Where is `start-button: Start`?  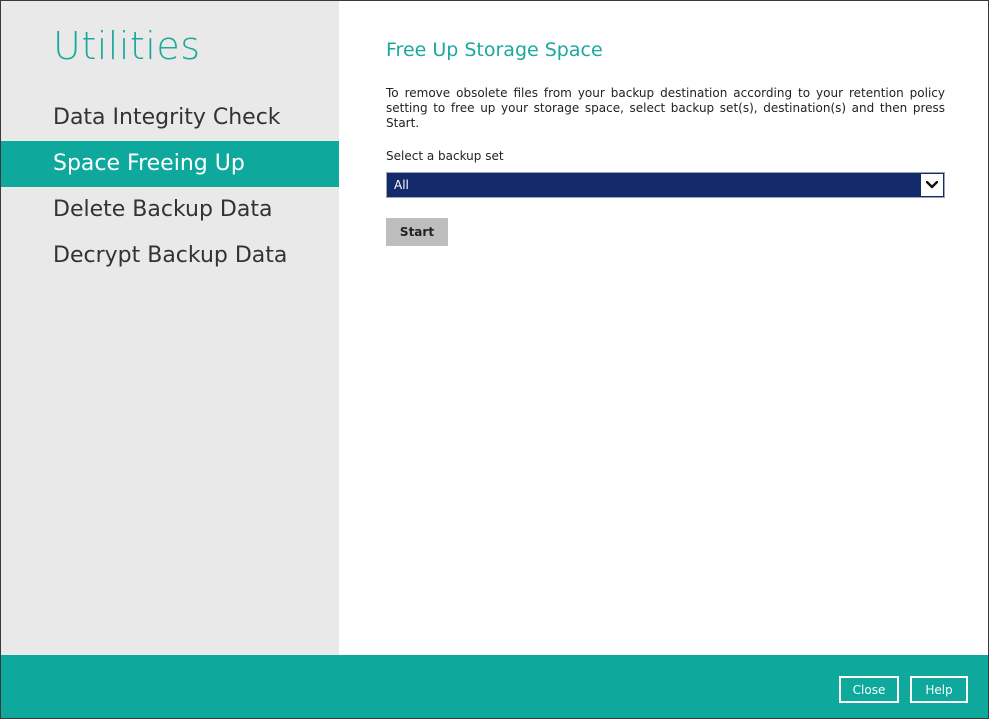
start-button: Start is located at coordinates (417, 232).